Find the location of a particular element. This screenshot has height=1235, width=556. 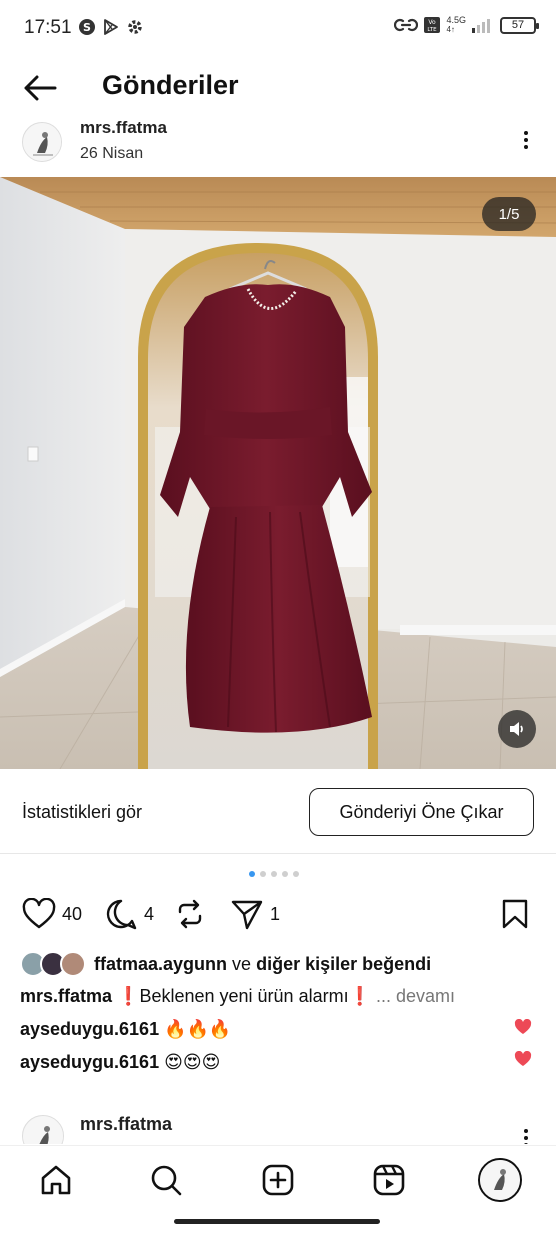

s-circle-icon: S is located at coordinates (87, 27).